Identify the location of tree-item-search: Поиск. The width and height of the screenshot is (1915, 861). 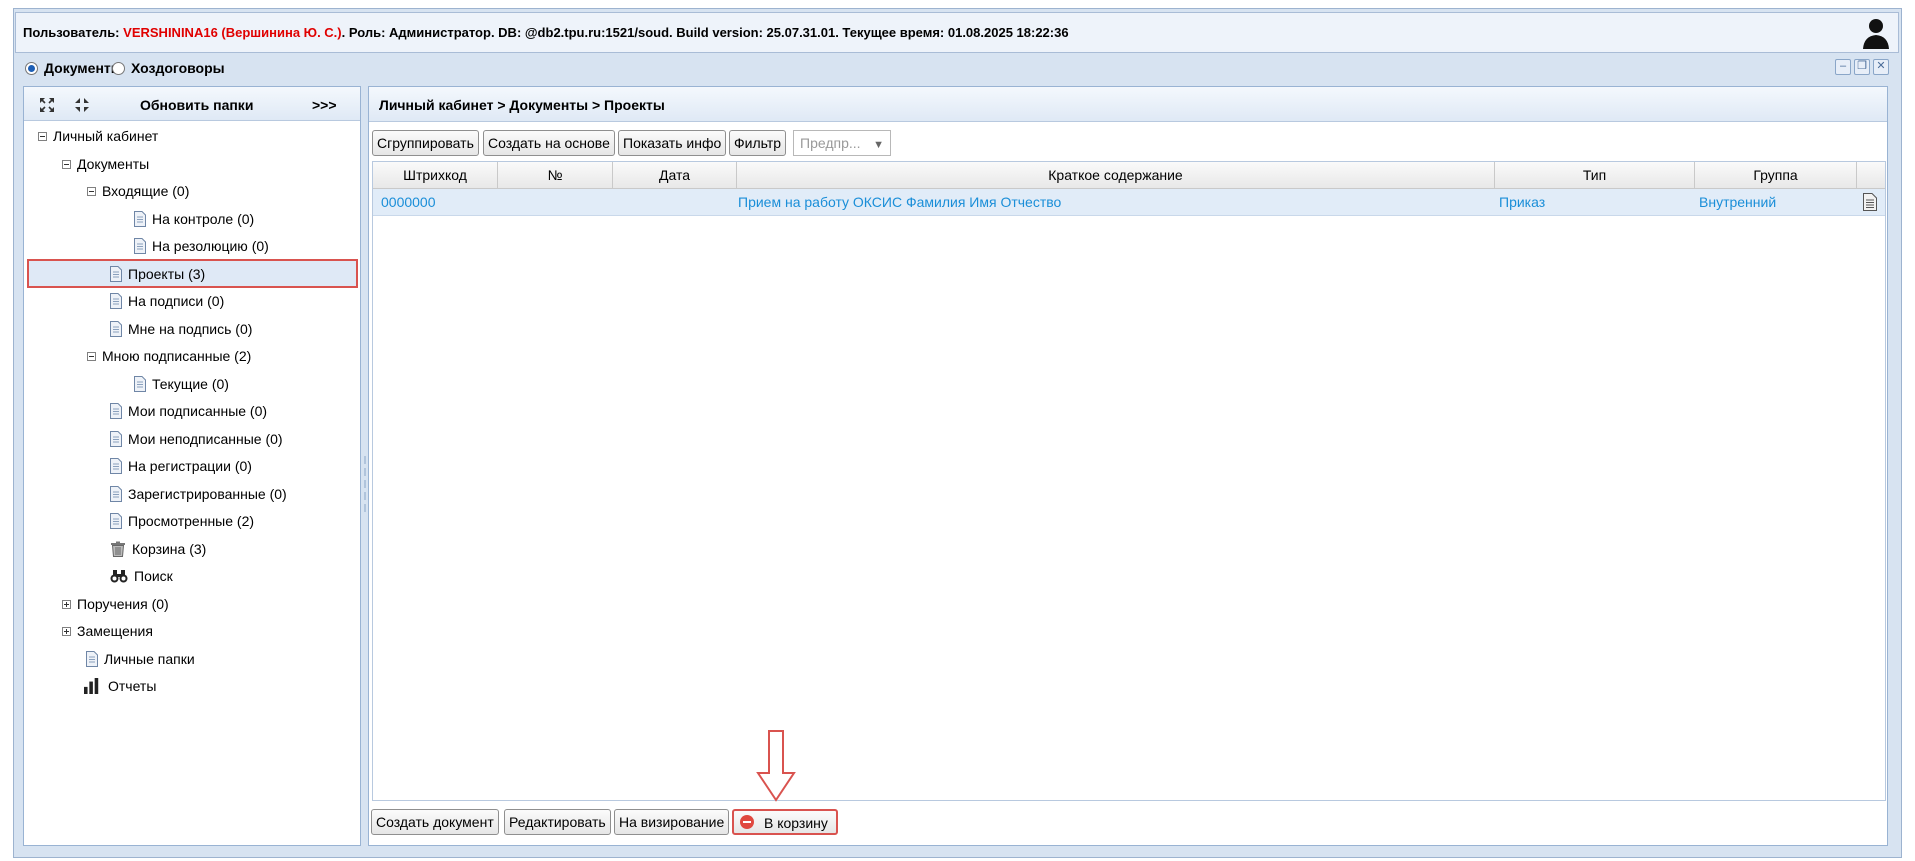
(141, 576).